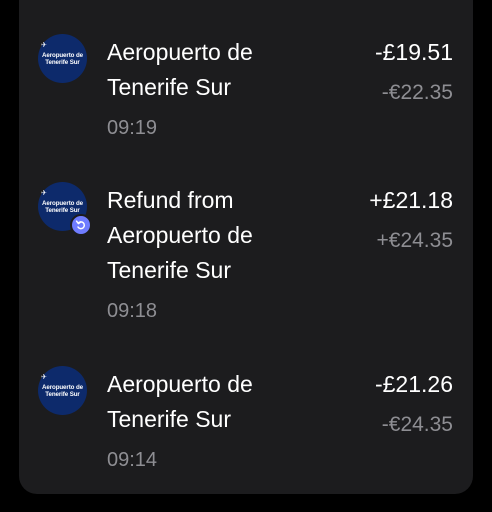  What do you see at coordinates (180, 235) in the screenshot?
I see `merchant-name: Refund from Aeropuerto de Tenerife Sur` at bounding box center [180, 235].